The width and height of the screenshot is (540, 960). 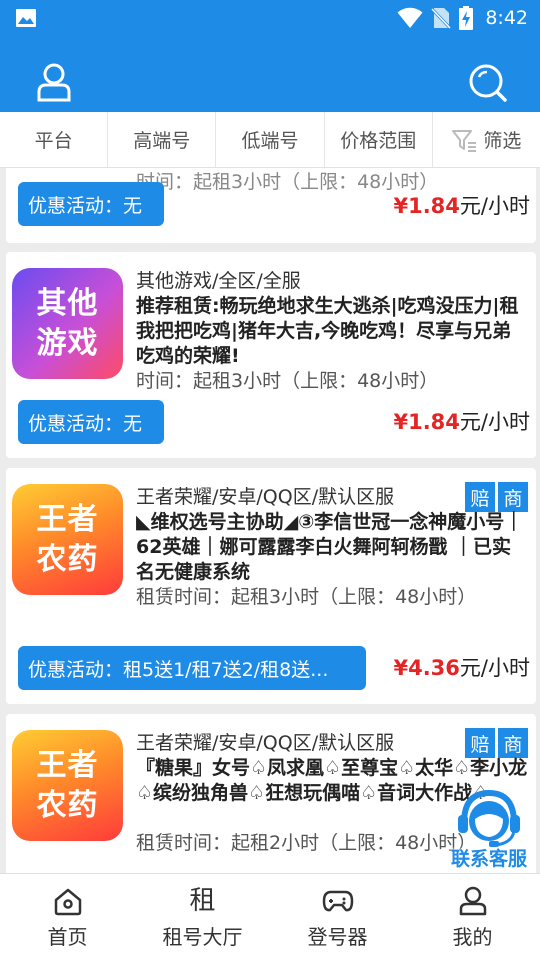 What do you see at coordinates (337, 936) in the screenshot?
I see `nav-label: 登号器` at bounding box center [337, 936].